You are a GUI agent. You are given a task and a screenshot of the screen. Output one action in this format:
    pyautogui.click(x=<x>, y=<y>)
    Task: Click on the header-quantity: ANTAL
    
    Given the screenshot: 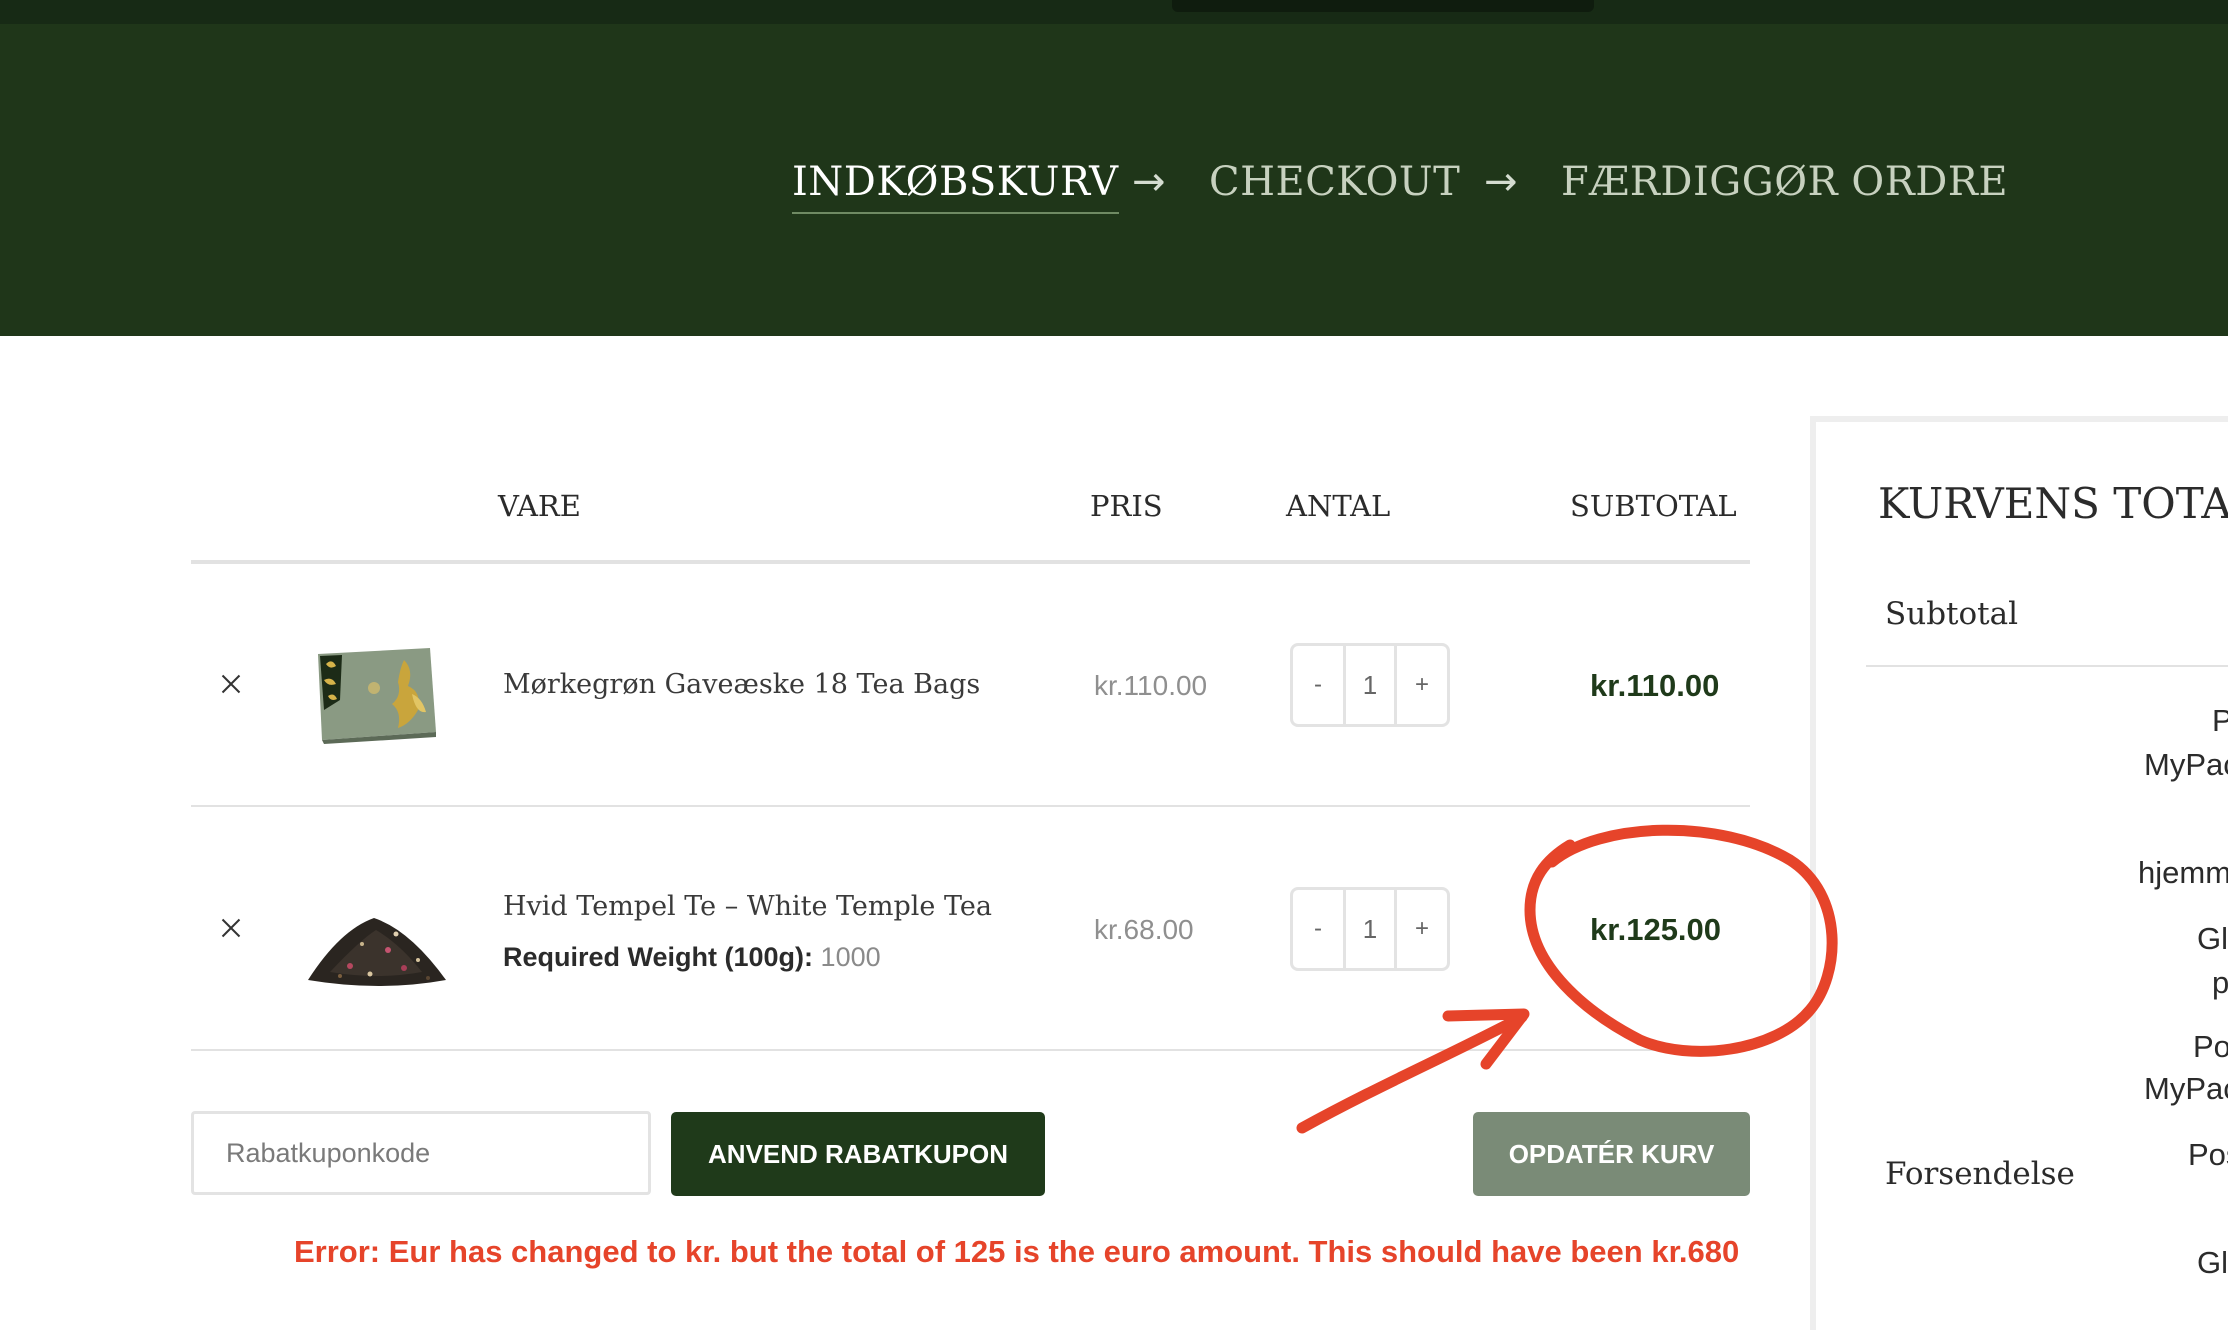 What is the action you would take?
    pyautogui.click(x=1338, y=506)
    